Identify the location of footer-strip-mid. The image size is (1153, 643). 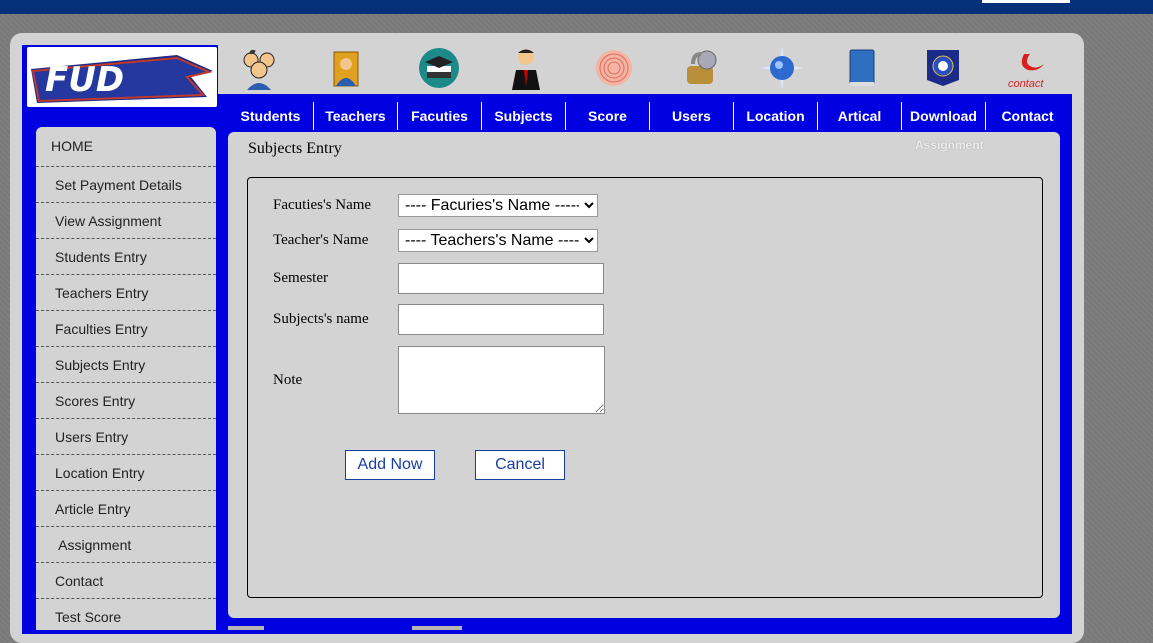
(437, 628).